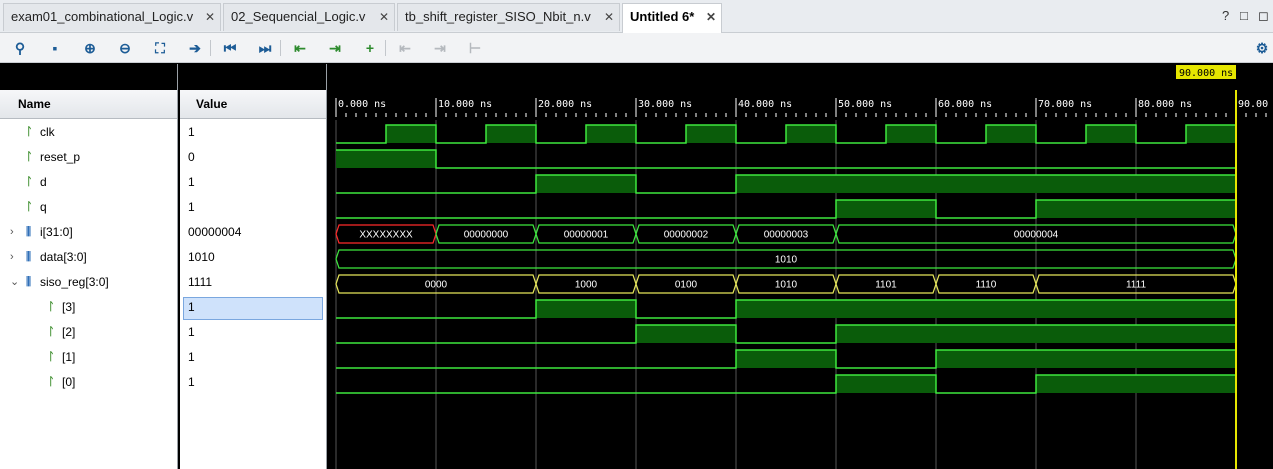 This screenshot has width=1273, height=469. I want to click on name-column-header: Name, so click(88, 104).